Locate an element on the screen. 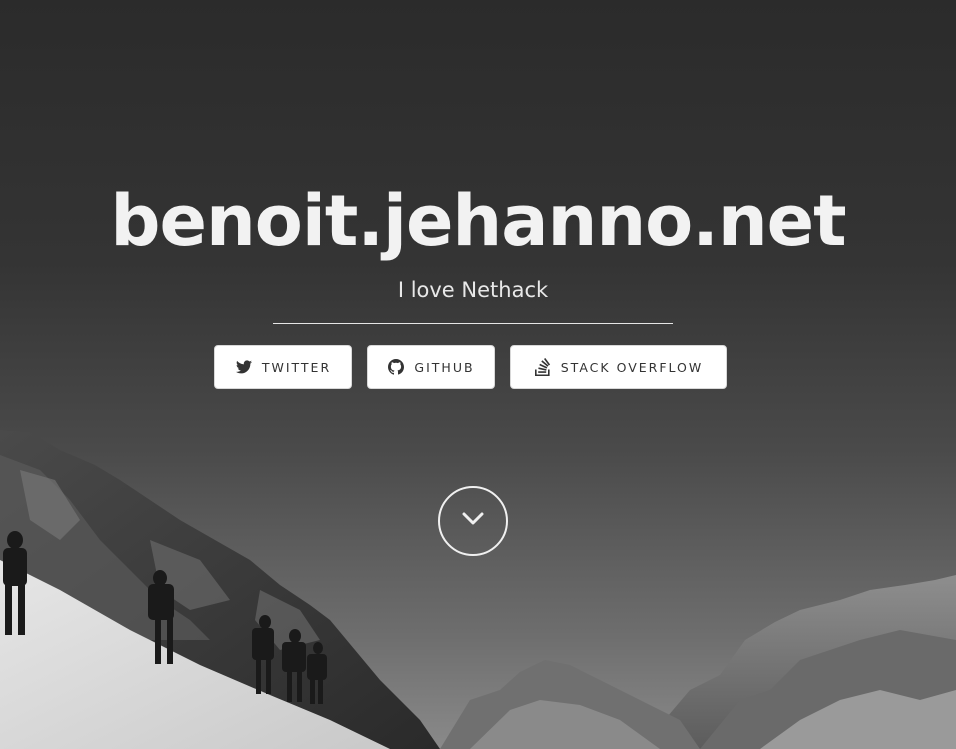 The height and width of the screenshot is (749, 956). github-button: GITHUB is located at coordinates (431, 367).